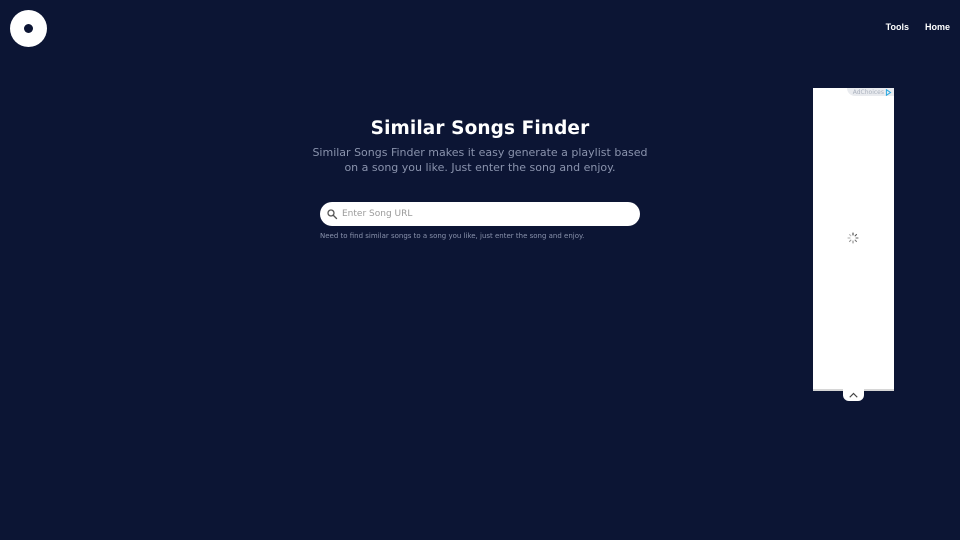 Image resolution: width=960 pixels, height=540 pixels. I want to click on loading-spinner-icon, so click(853, 238).